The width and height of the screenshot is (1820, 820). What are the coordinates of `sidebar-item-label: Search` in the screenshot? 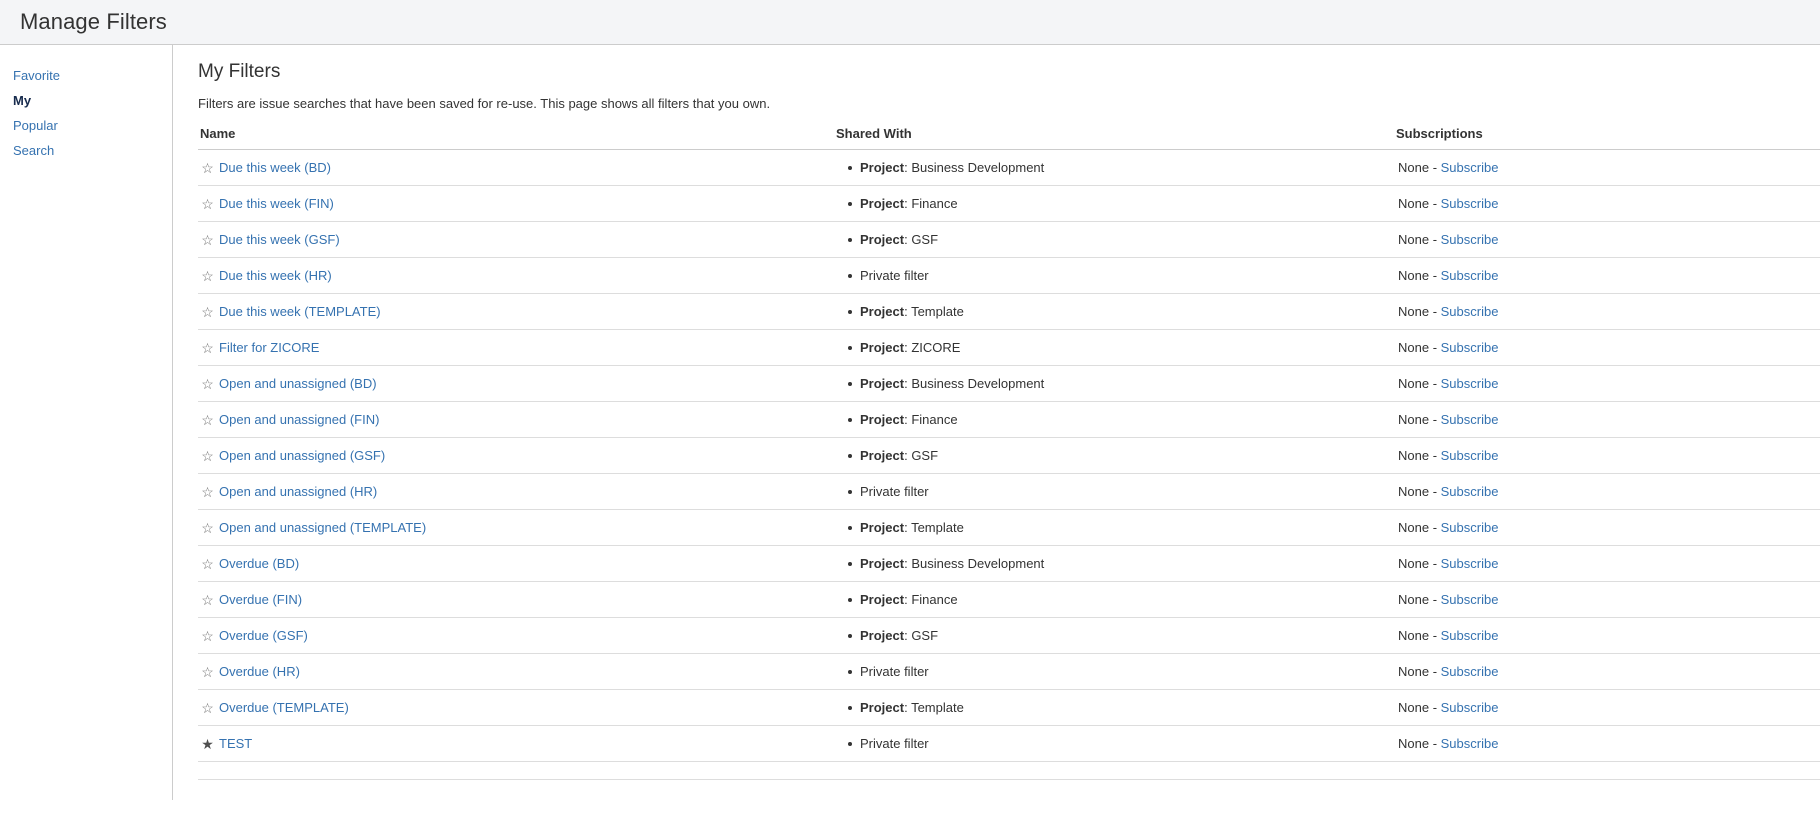 It's located at (34, 150).